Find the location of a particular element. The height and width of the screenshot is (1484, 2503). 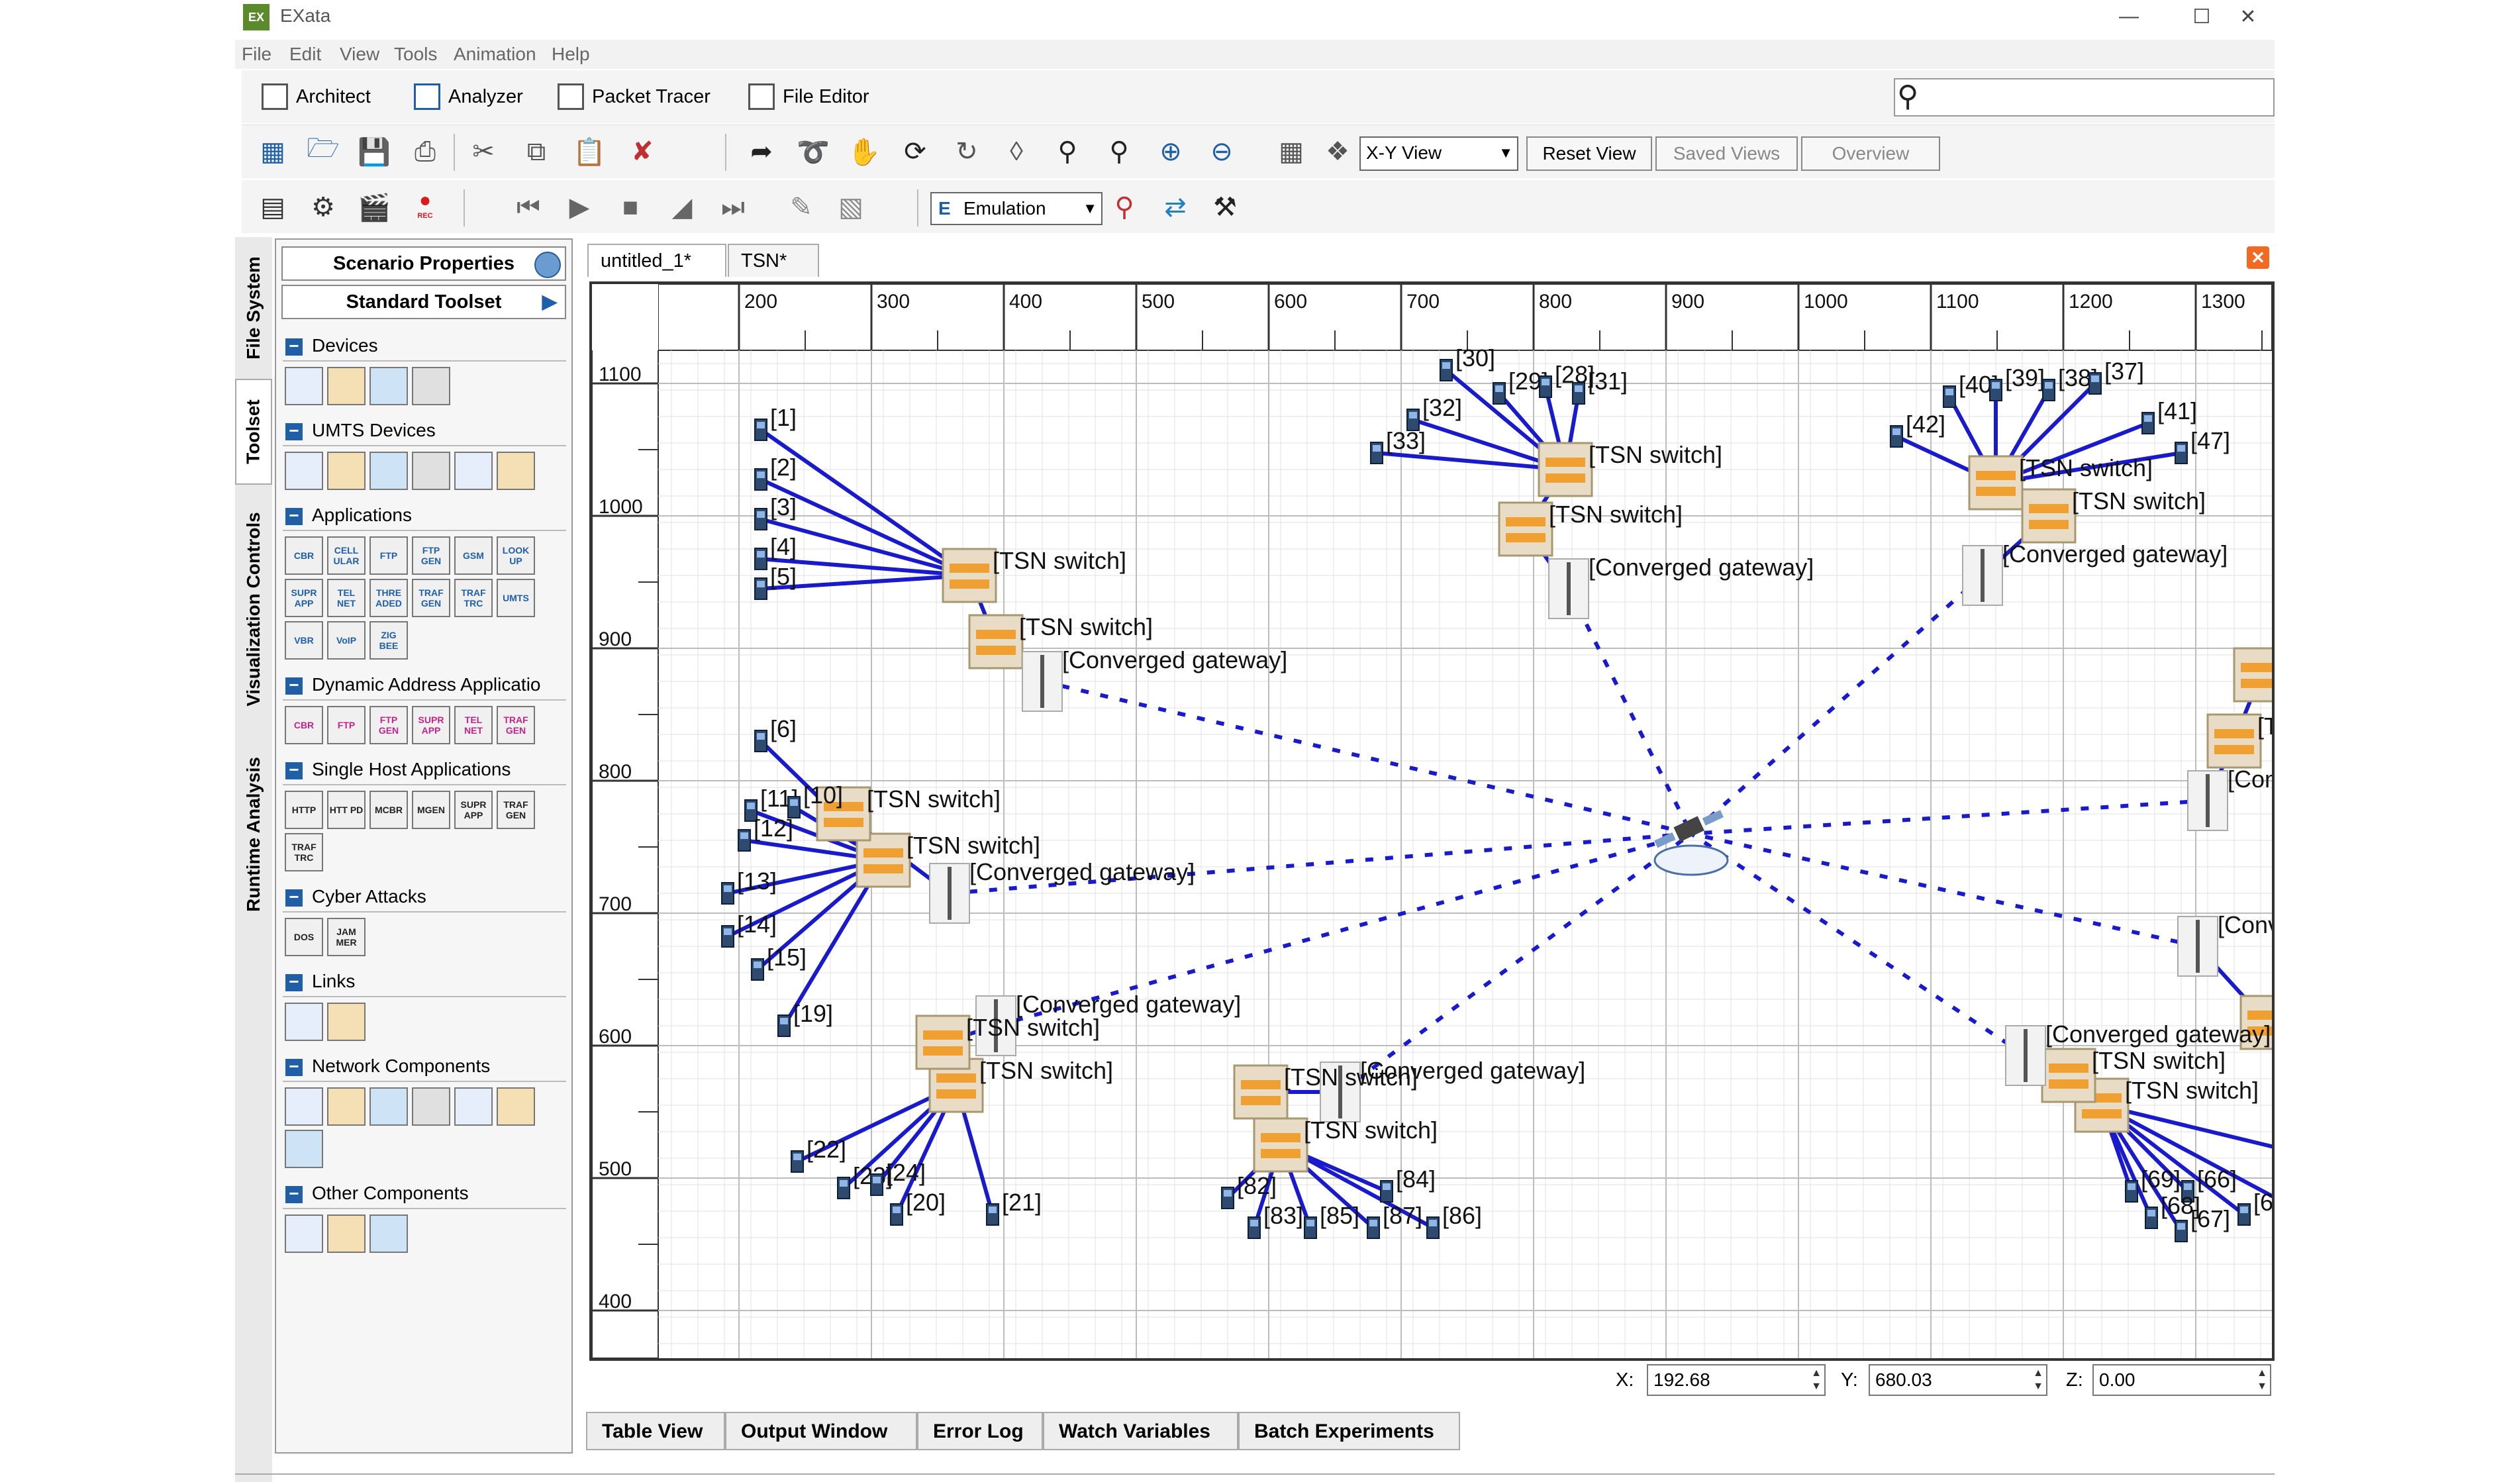

tab-watch-variables: Watch Variables is located at coordinates (1140, 1431).